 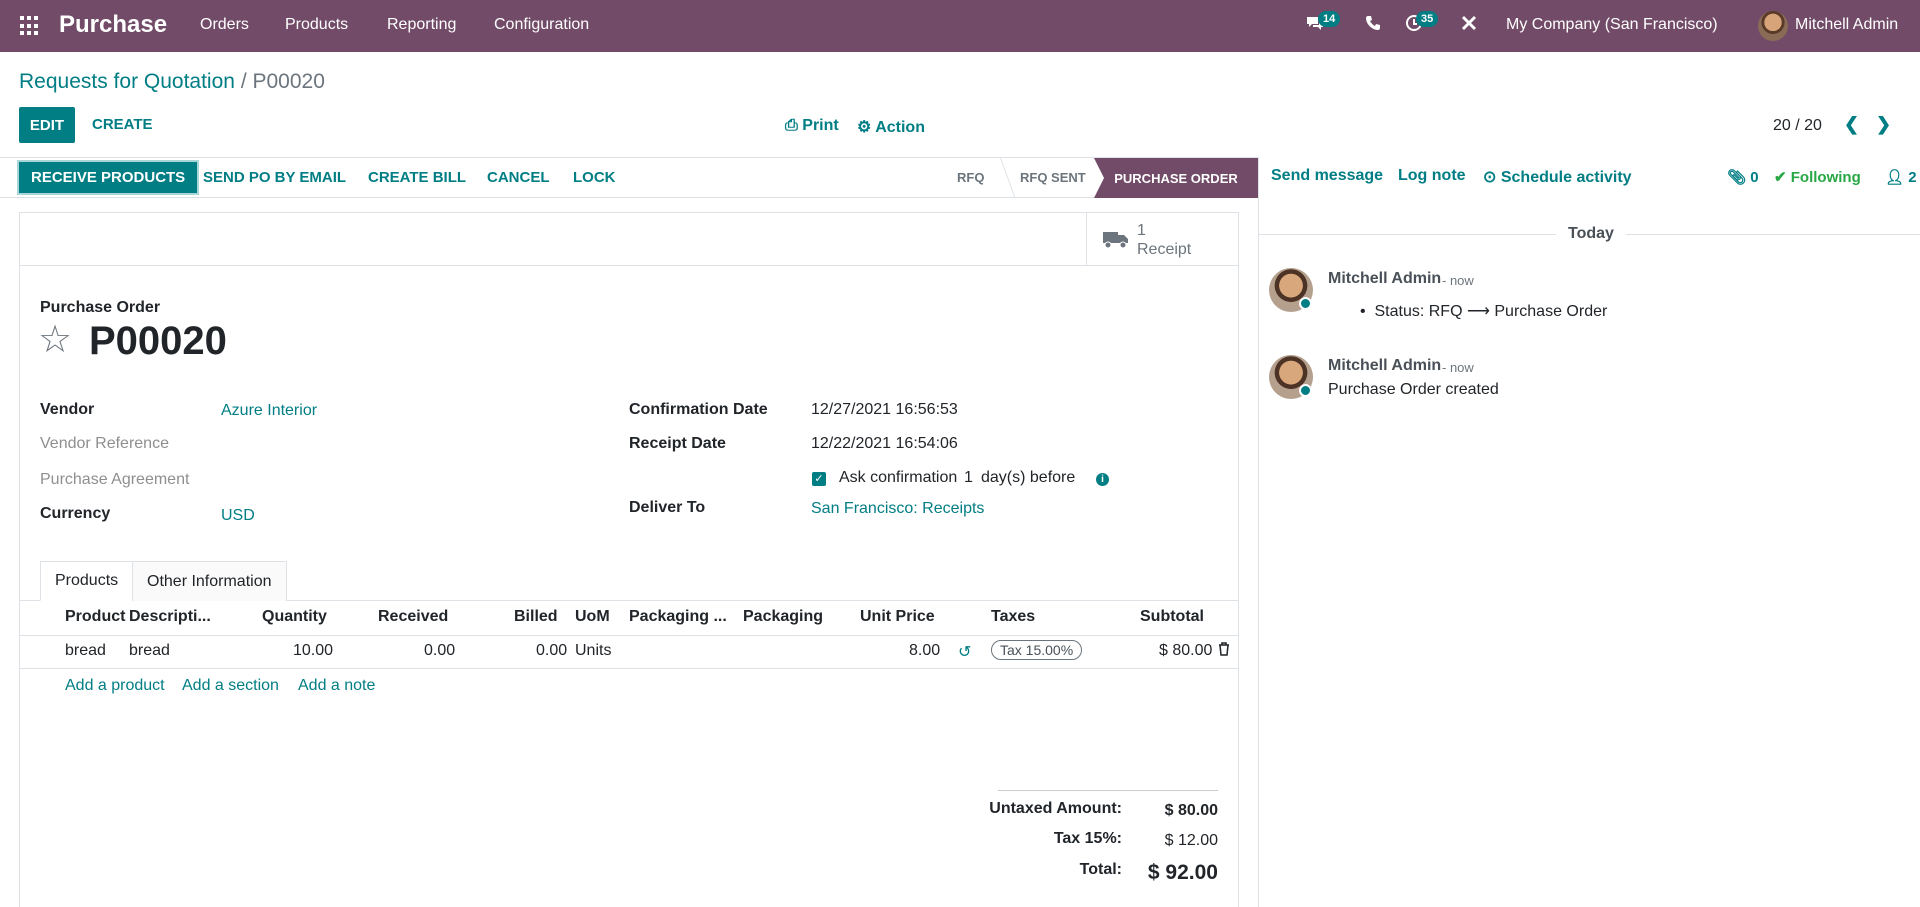 What do you see at coordinates (1846, 25) in the screenshot?
I see `user-menu: Mitchell Admin` at bounding box center [1846, 25].